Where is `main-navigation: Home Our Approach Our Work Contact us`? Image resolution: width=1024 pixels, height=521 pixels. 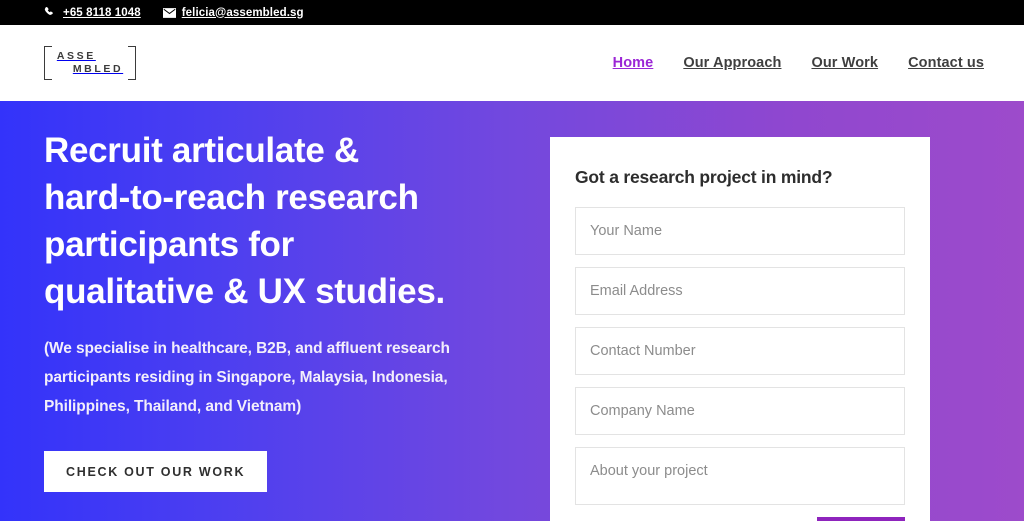
main-navigation: Home Our Approach Our Work Contact us is located at coordinates (798, 63).